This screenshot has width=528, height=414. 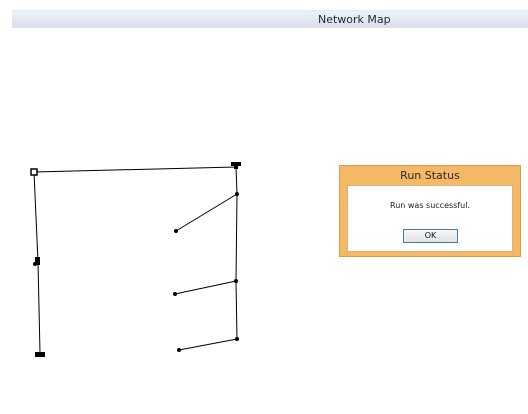 I want to click on run-status-dialog: Run Status Run was successful. OK, so click(x=430, y=211).